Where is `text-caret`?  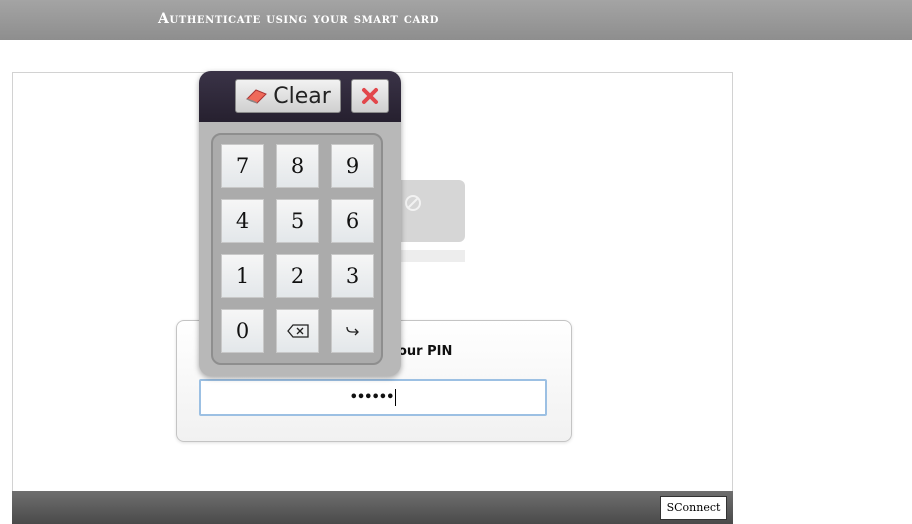
text-caret is located at coordinates (396, 397).